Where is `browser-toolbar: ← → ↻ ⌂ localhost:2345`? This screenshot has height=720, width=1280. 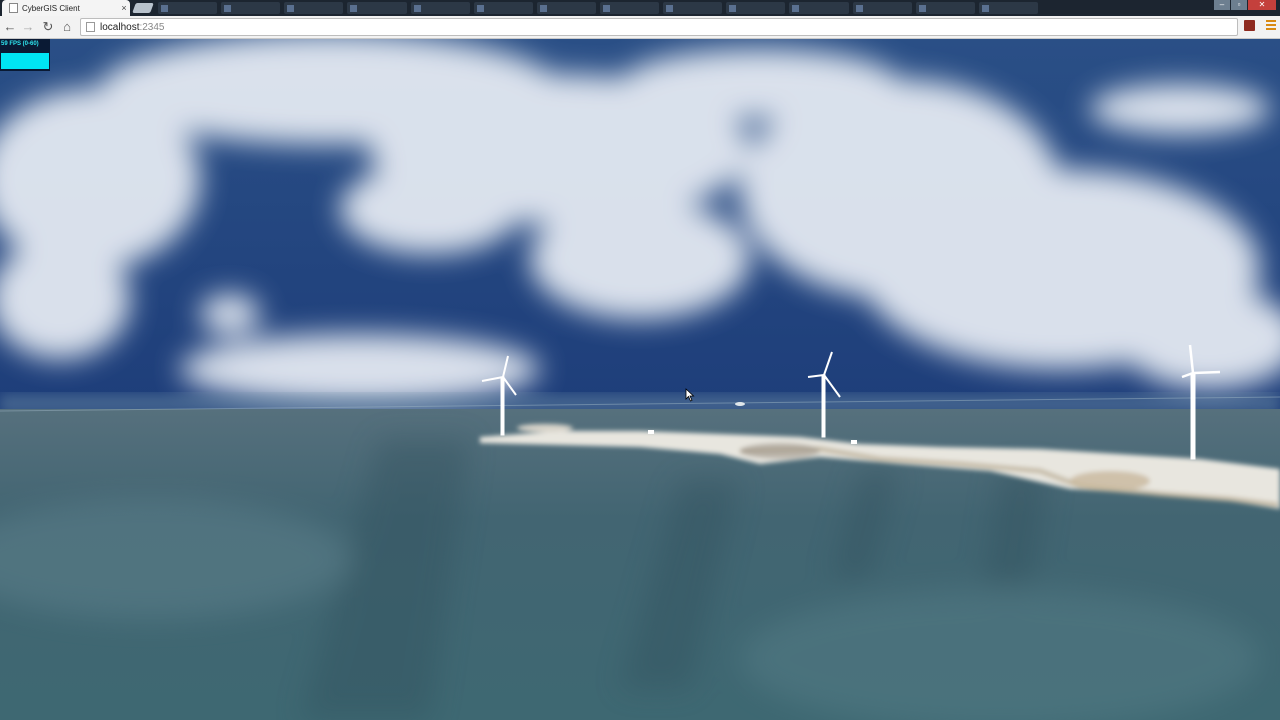 browser-toolbar: ← → ↻ ⌂ localhost:2345 is located at coordinates (640, 27).